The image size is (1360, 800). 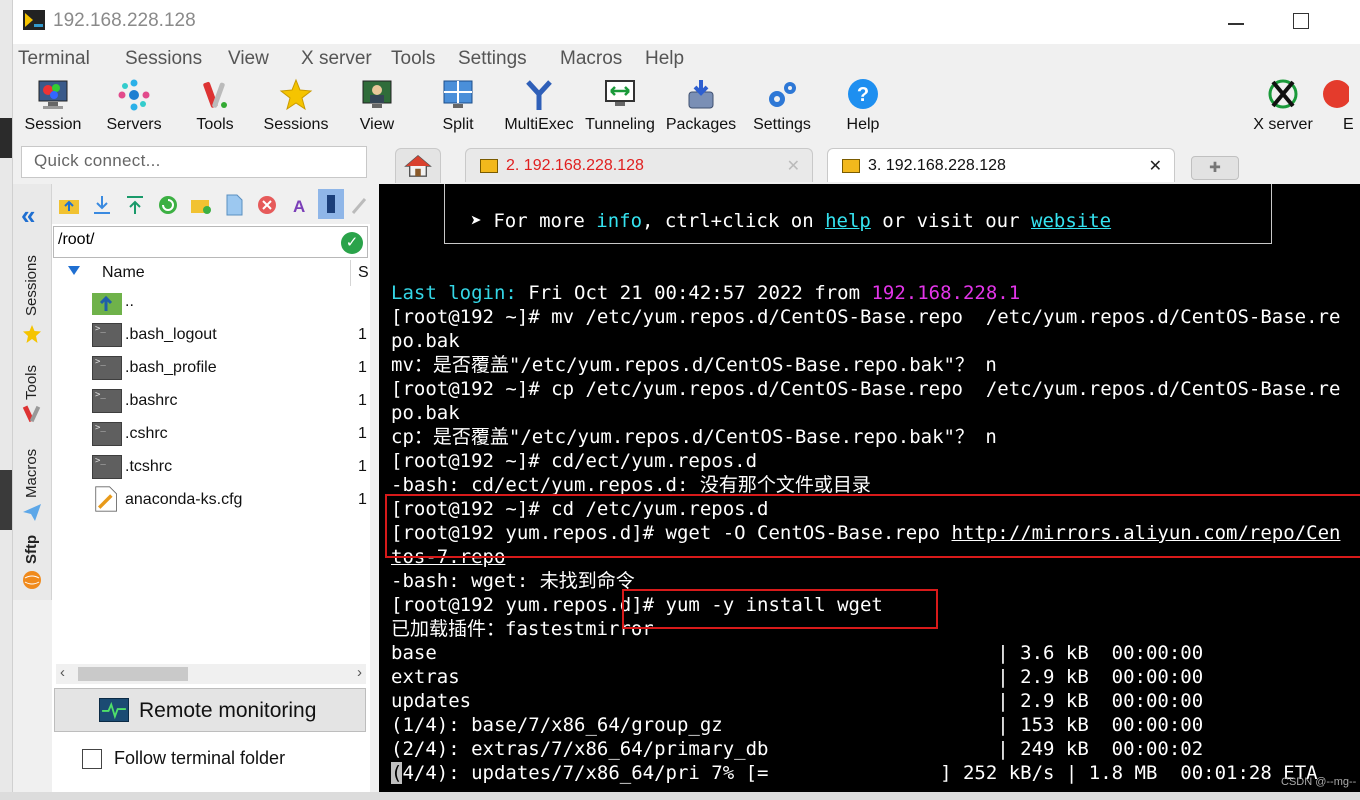 What do you see at coordinates (639, 165) in the screenshot?
I see `tab-session-2: 2. 192.168.228.128 ✕` at bounding box center [639, 165].